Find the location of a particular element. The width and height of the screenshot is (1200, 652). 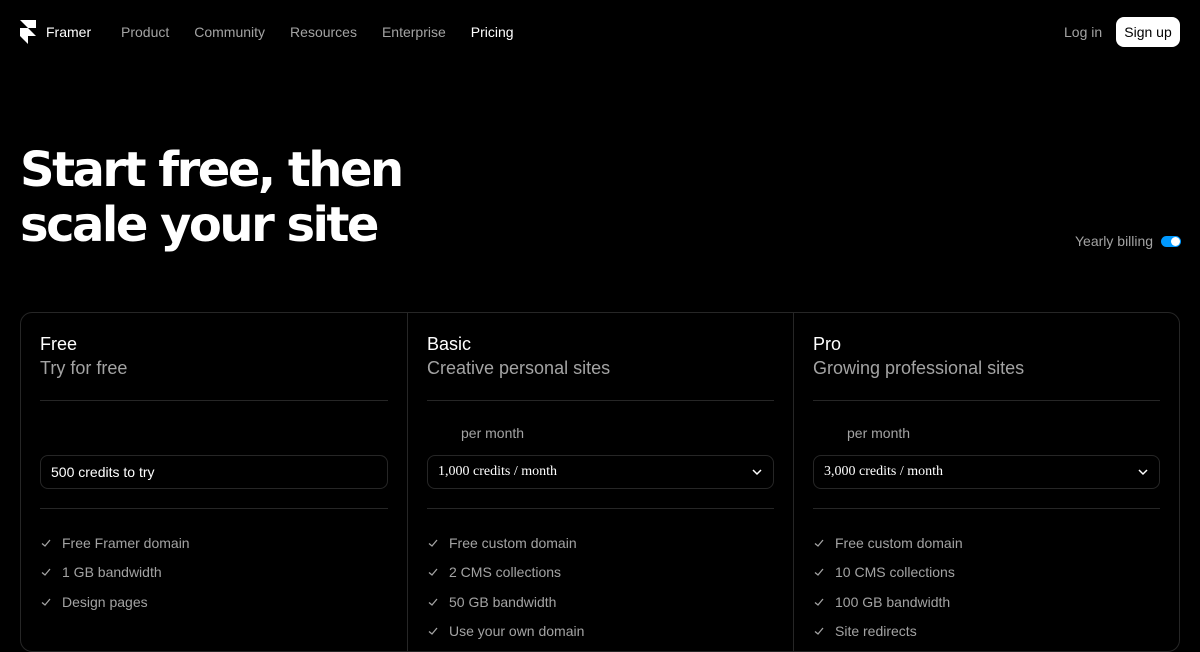

list-item: 10 CMS collections is located at coordinates (888, 573).